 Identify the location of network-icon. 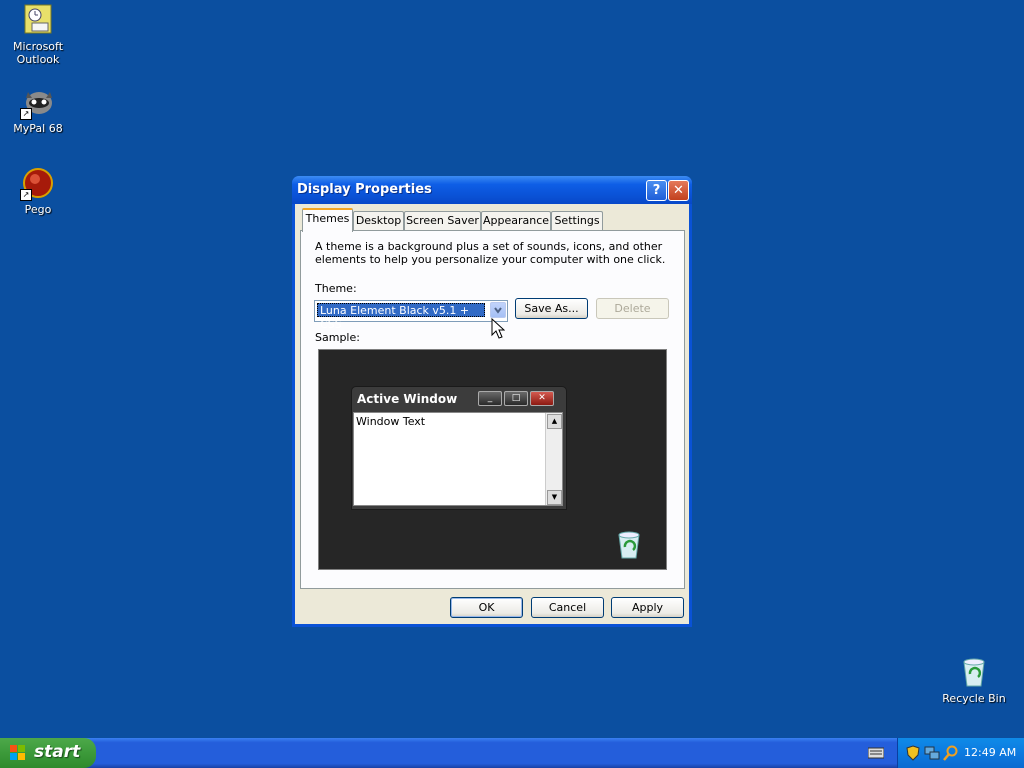
(932, 754).